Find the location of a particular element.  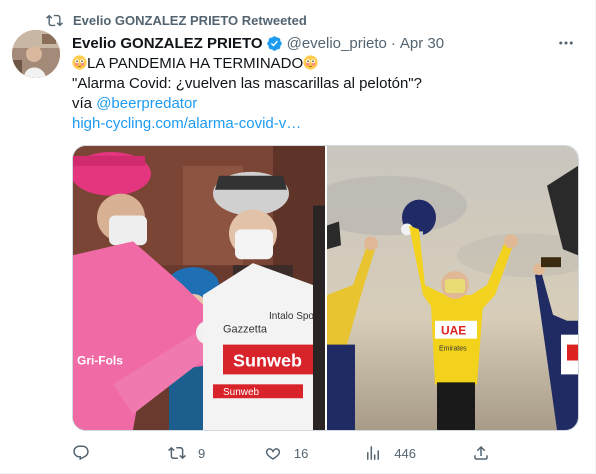

views-count: 446 is located at coordinates (405, 453).